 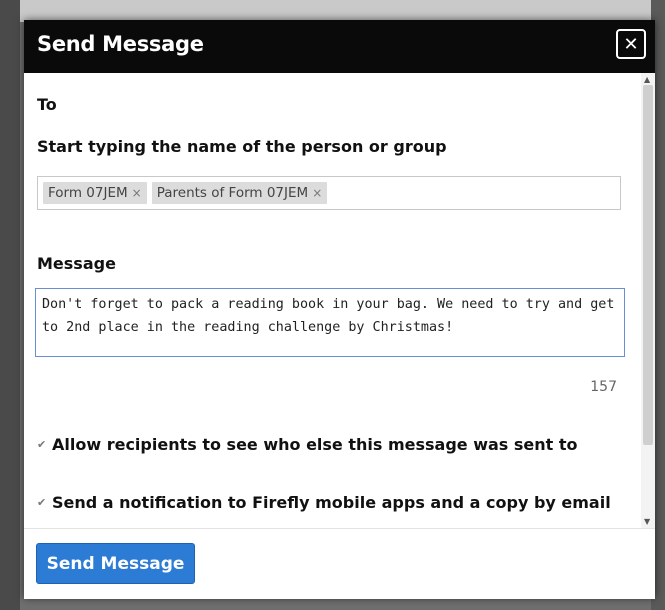 I want to click on dialog-title: Send Message, so click(x=120, y=44).